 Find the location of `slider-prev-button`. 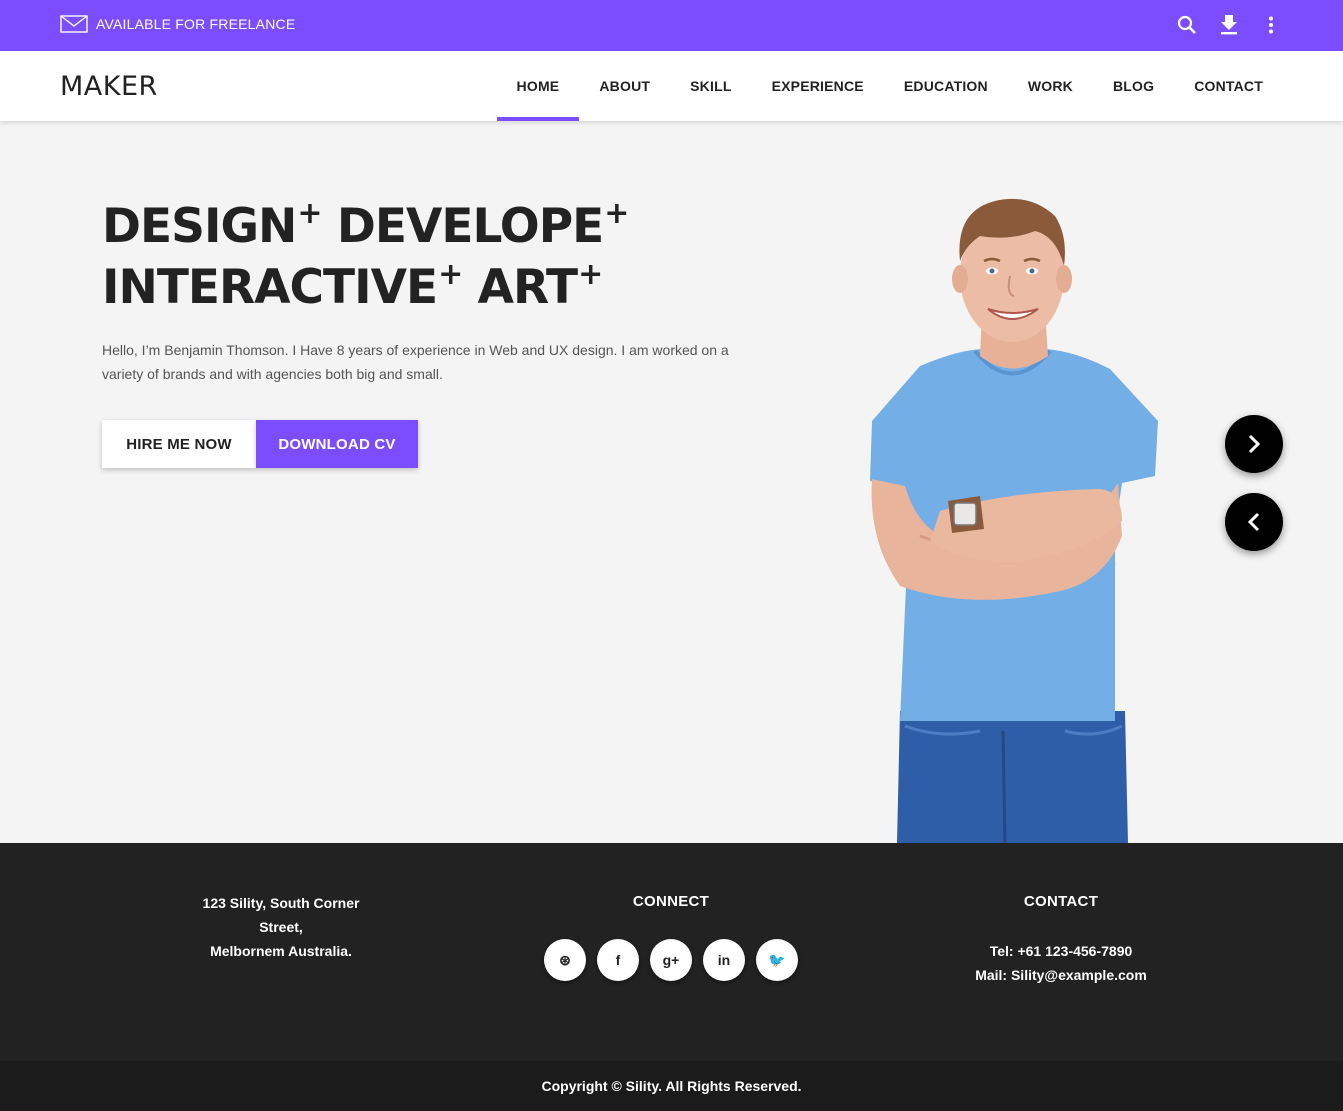

slider-prev-button is located at coordinates (1254, 522).